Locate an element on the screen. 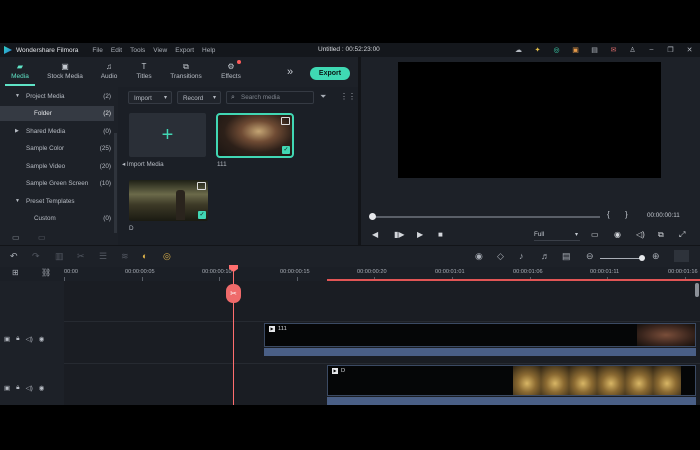 The width and height of the screenshot is (700, 450). search-icon: ⌕ is located at coordinates (233, 97).